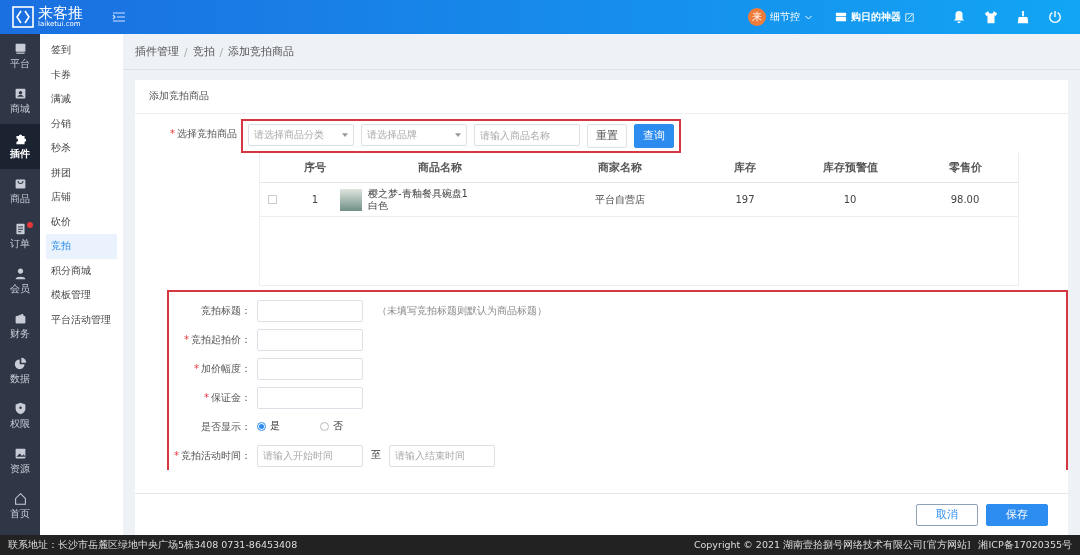  Describe the element at coordinates (20, 506) in the screenshot. I see `nav-item: 首页` at that location.